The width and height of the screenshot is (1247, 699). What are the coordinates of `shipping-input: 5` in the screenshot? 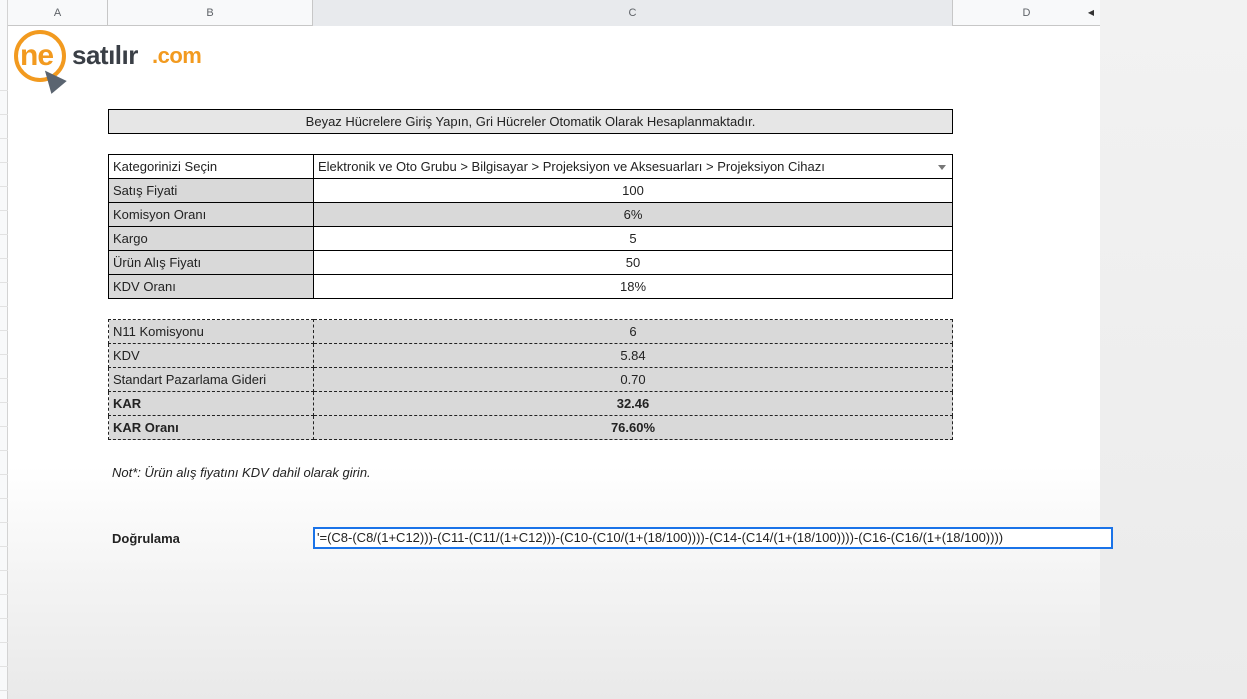 It's located at (633, 238).